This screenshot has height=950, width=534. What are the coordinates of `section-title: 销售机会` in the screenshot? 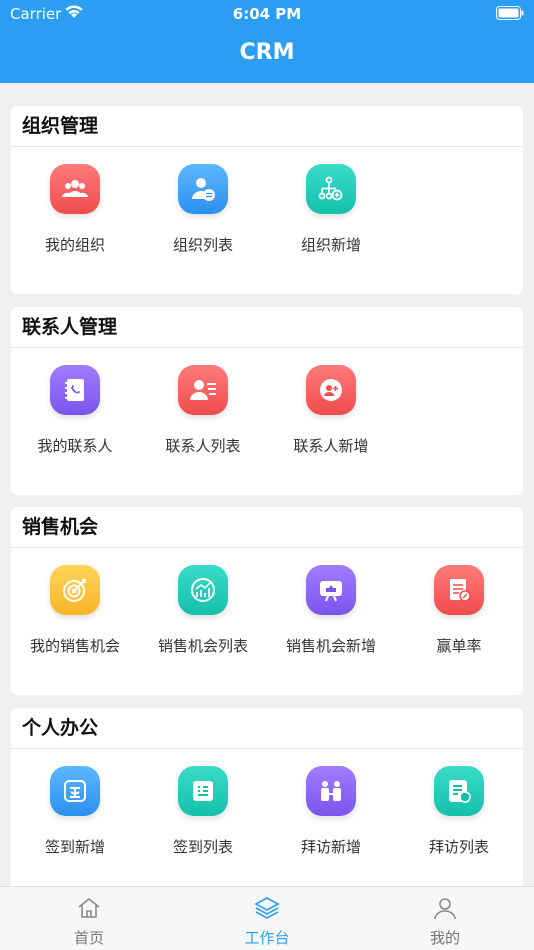 It's located at (267, 527).